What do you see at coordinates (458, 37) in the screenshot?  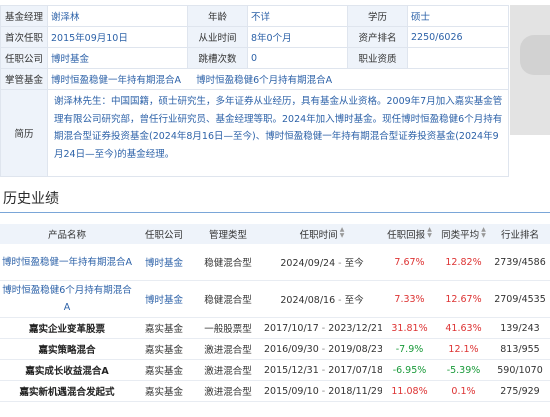 I see `asset-rank-value: 2250/6026` at bounding box center [458, 37].